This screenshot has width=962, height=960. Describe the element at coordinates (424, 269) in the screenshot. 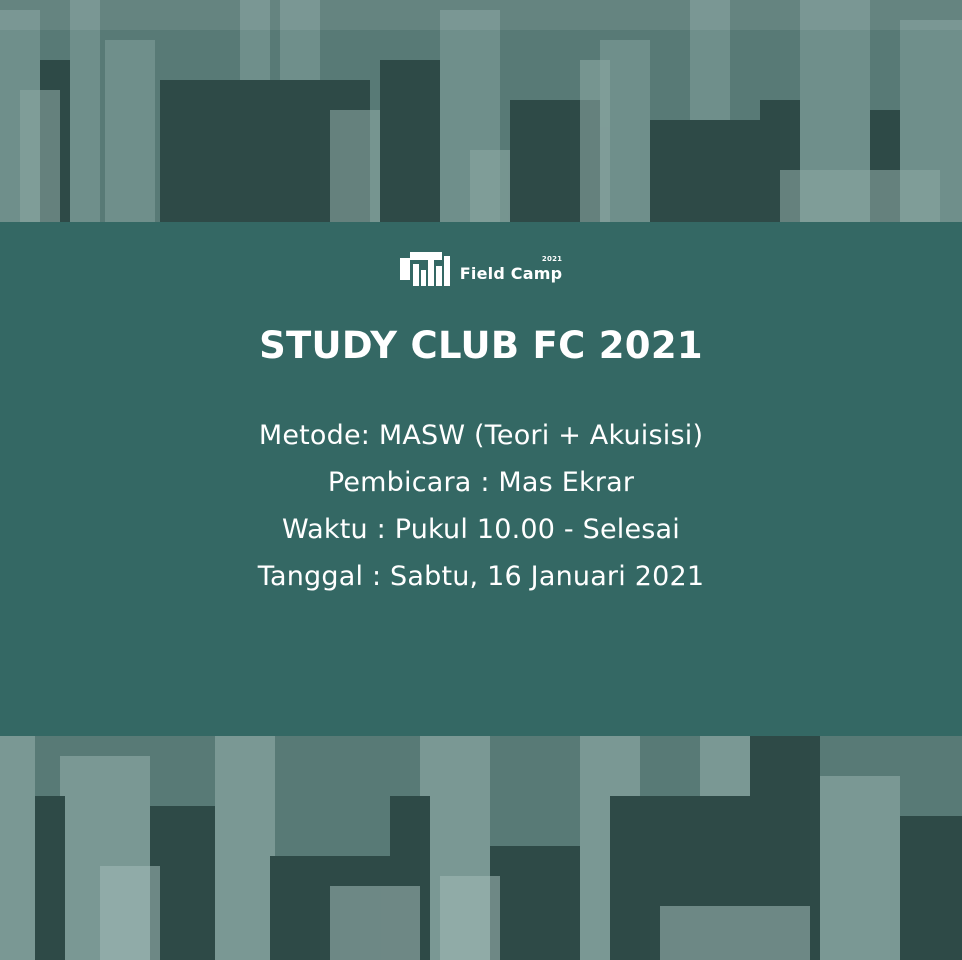

I see `skyline-logo-icon` at that location.